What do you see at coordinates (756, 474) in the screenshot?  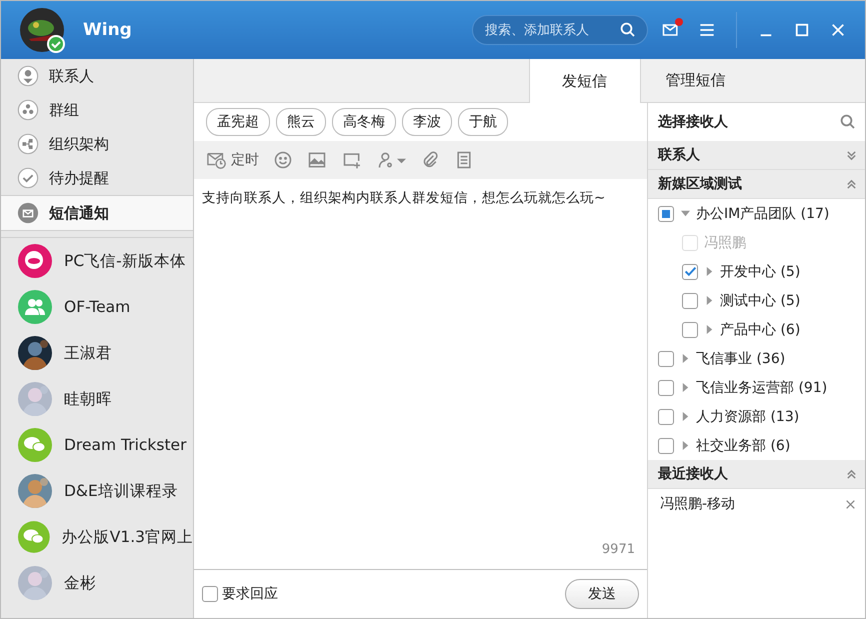 I see `section-header: 最近接收人` at bounding box center [756, 474].